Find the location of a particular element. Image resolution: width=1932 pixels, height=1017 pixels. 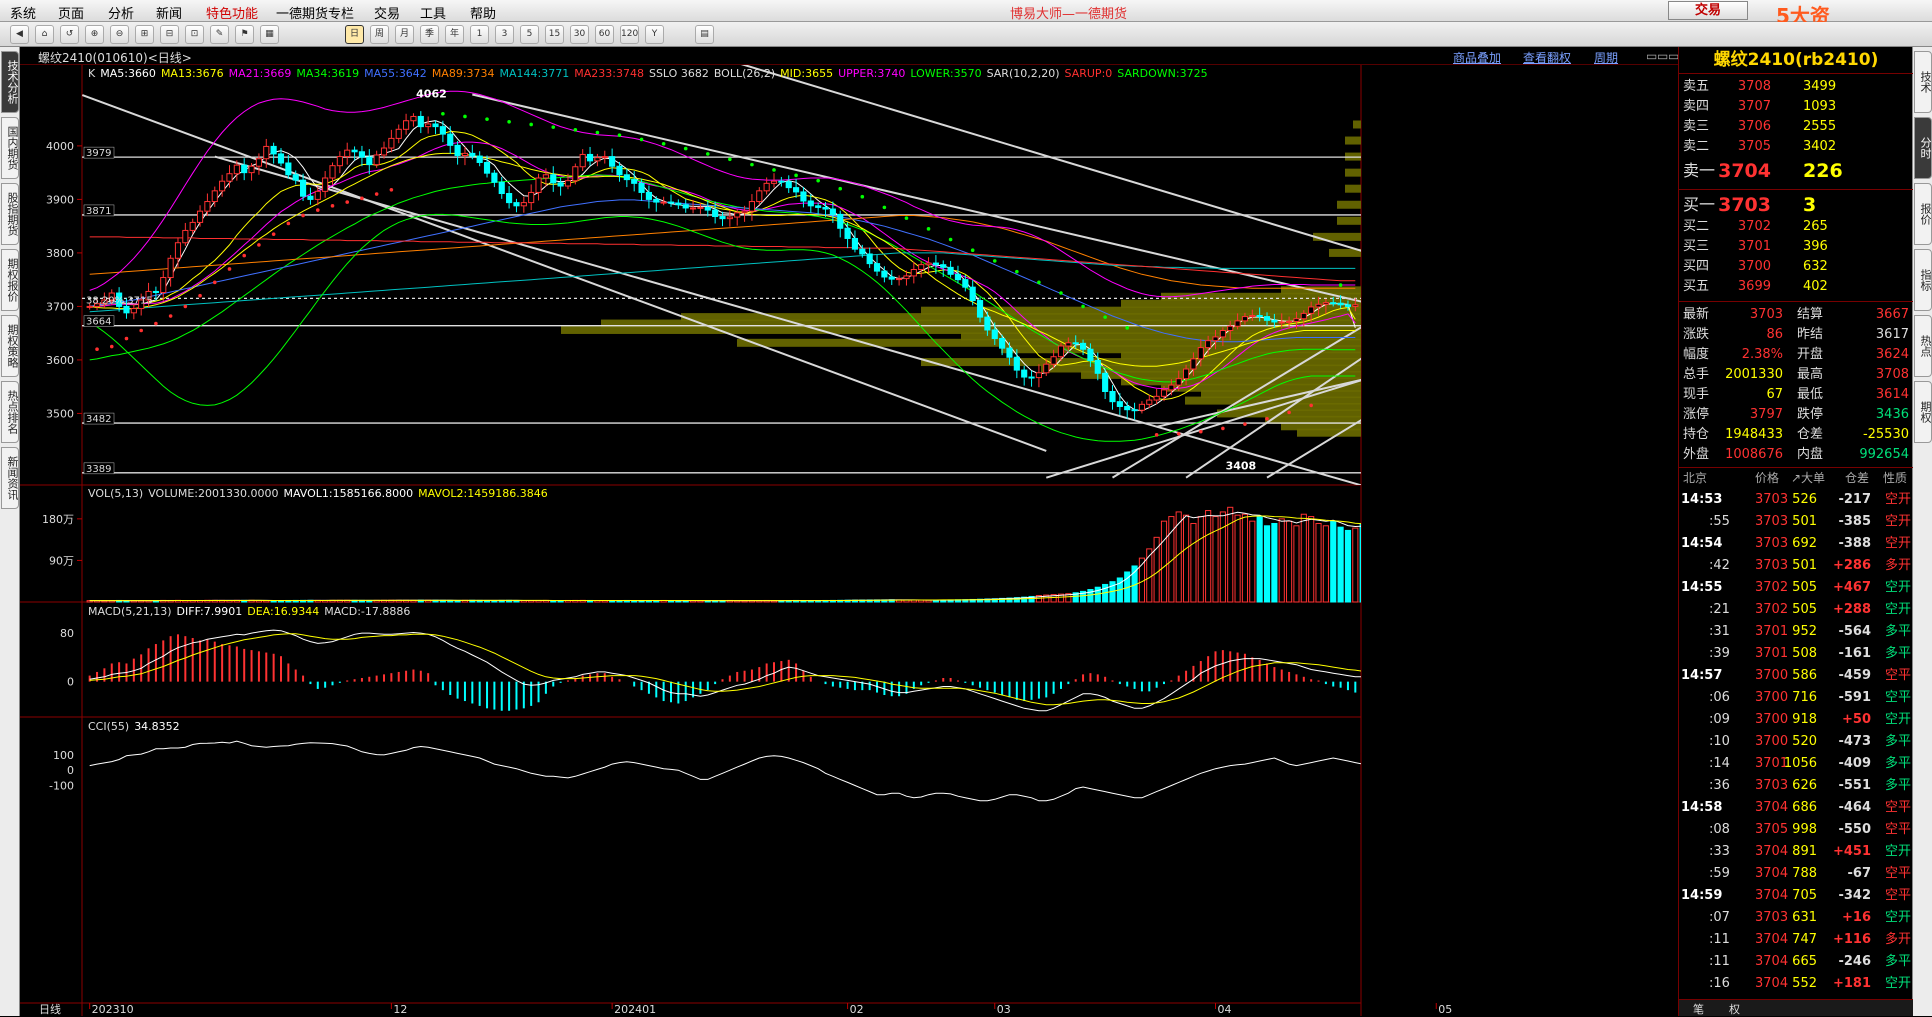

stat-label: 开盘 is located at coordinates (1810, 354).